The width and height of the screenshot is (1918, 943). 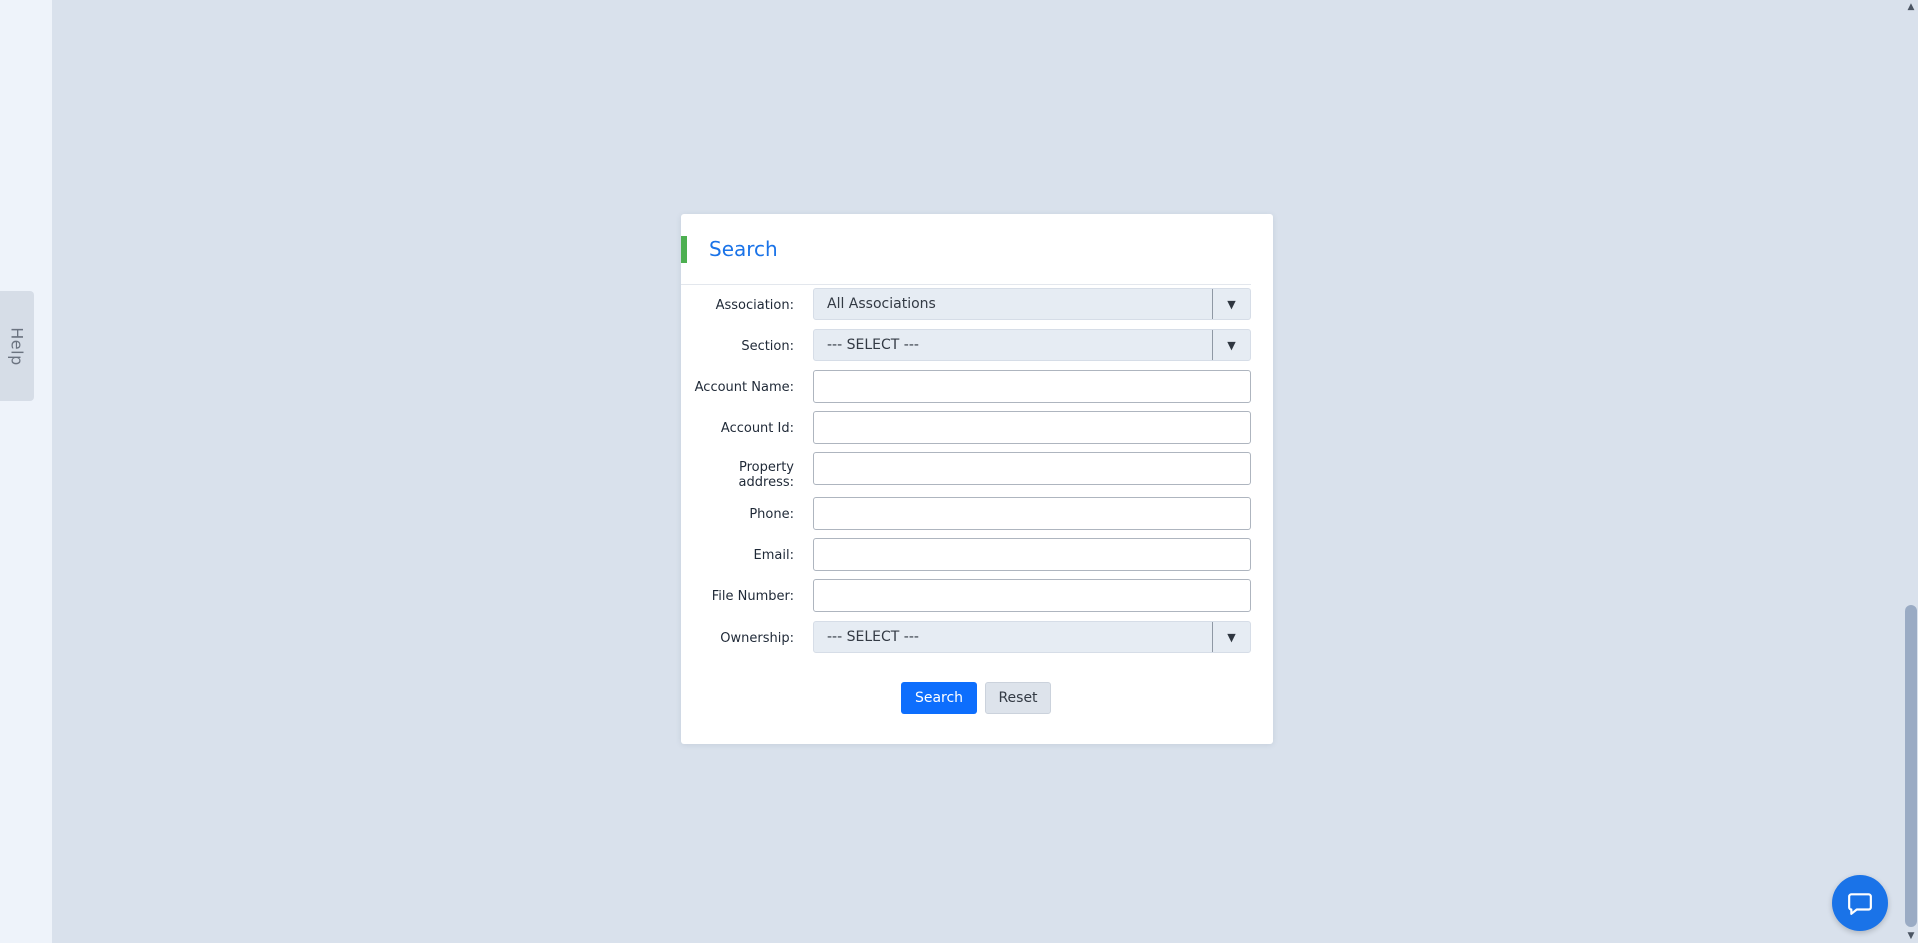 What do you see at coordinates (939, 698) in the screenshot?
I see `search-button: Search` at bounding box center [939, 698].